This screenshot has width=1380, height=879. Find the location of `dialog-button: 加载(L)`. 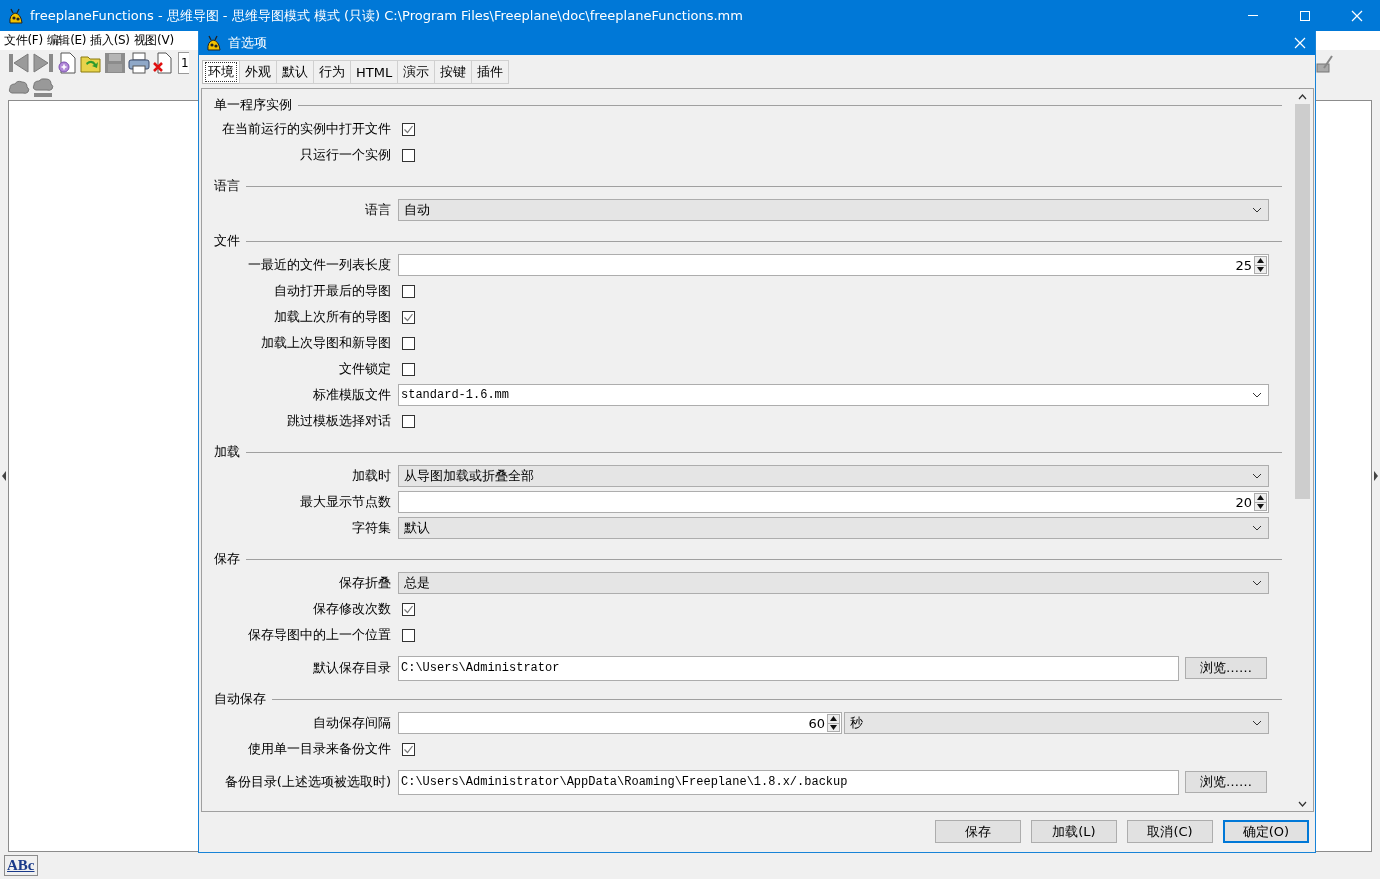

dialog-button: 加载(L) is located at coordinates (1074, 831).